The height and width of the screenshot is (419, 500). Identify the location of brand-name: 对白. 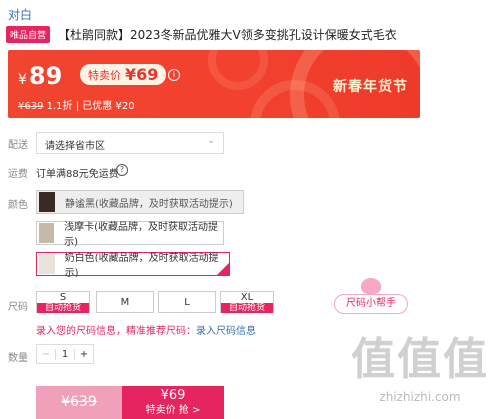
(20, 14).